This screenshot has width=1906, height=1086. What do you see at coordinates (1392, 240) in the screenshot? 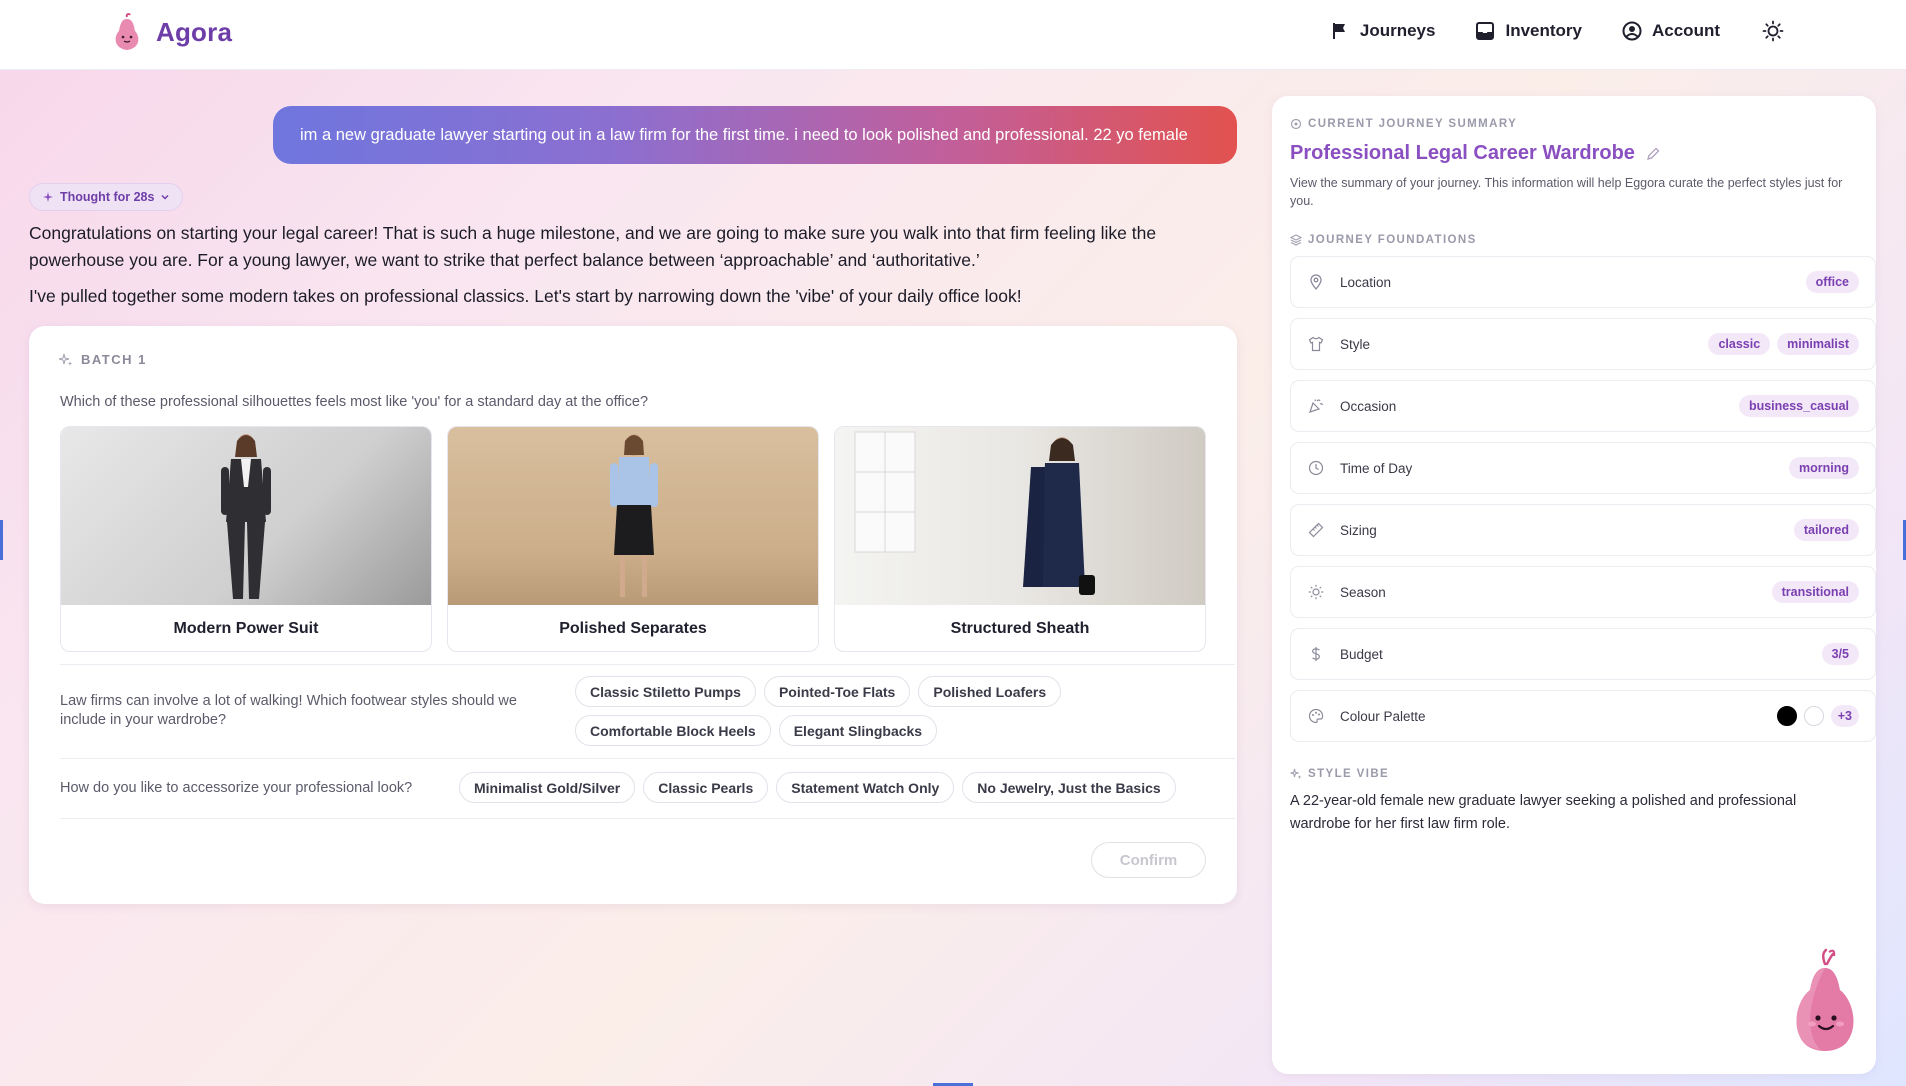
I see `section-label-text: JOURNEY FOUNDATIONS` at bounding box center [1392, 240].